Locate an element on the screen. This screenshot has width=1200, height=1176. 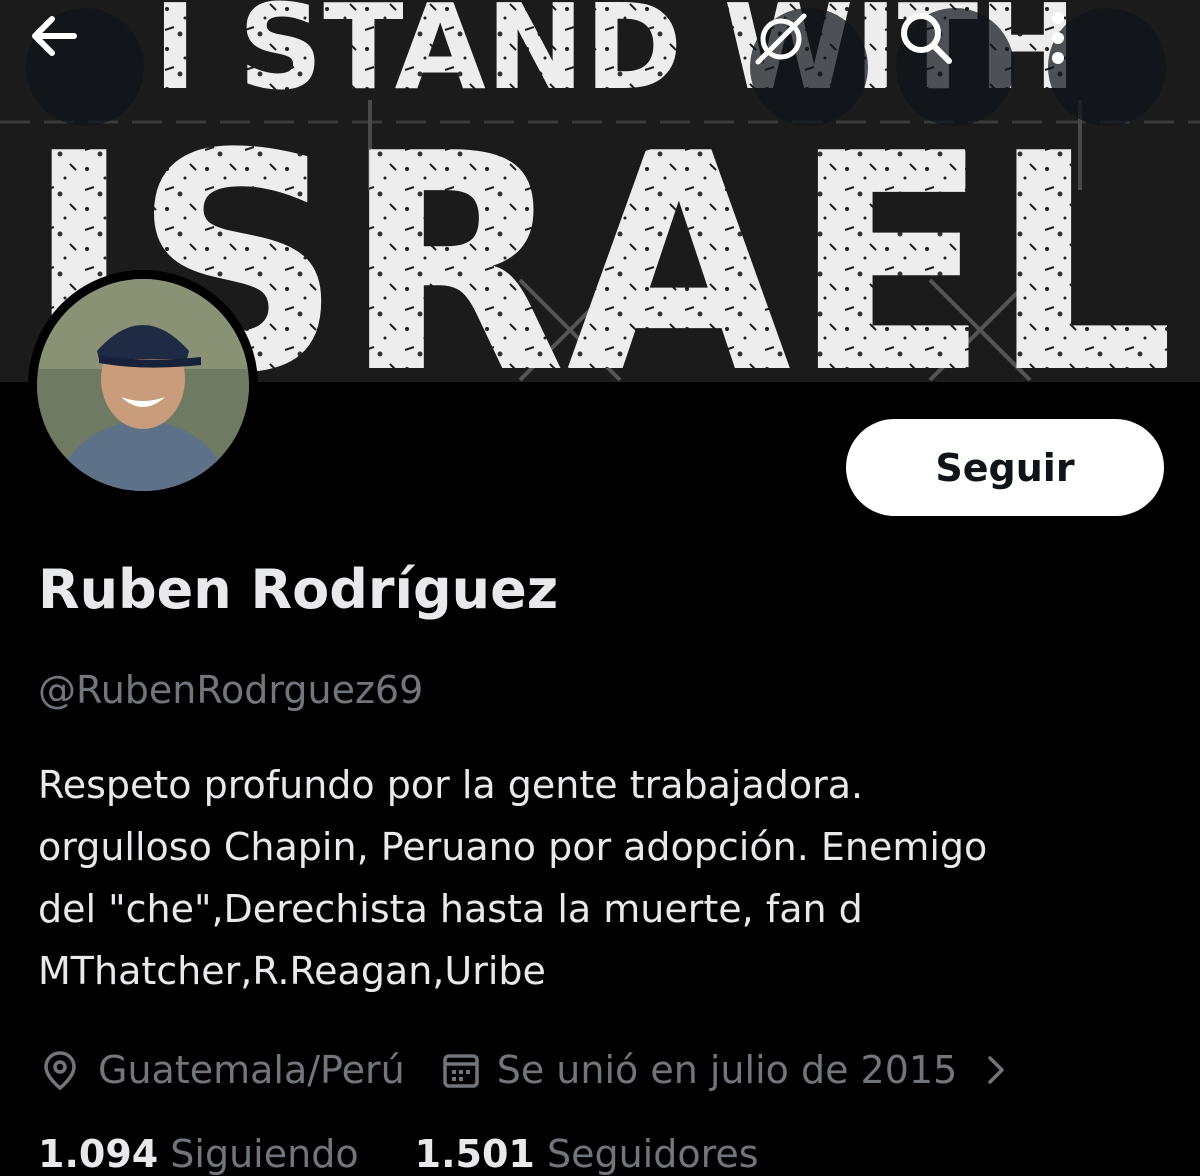
profile-stats: 1.094 Siguiendo 1.501 Seguidores is located at coordinates (398, 1154).